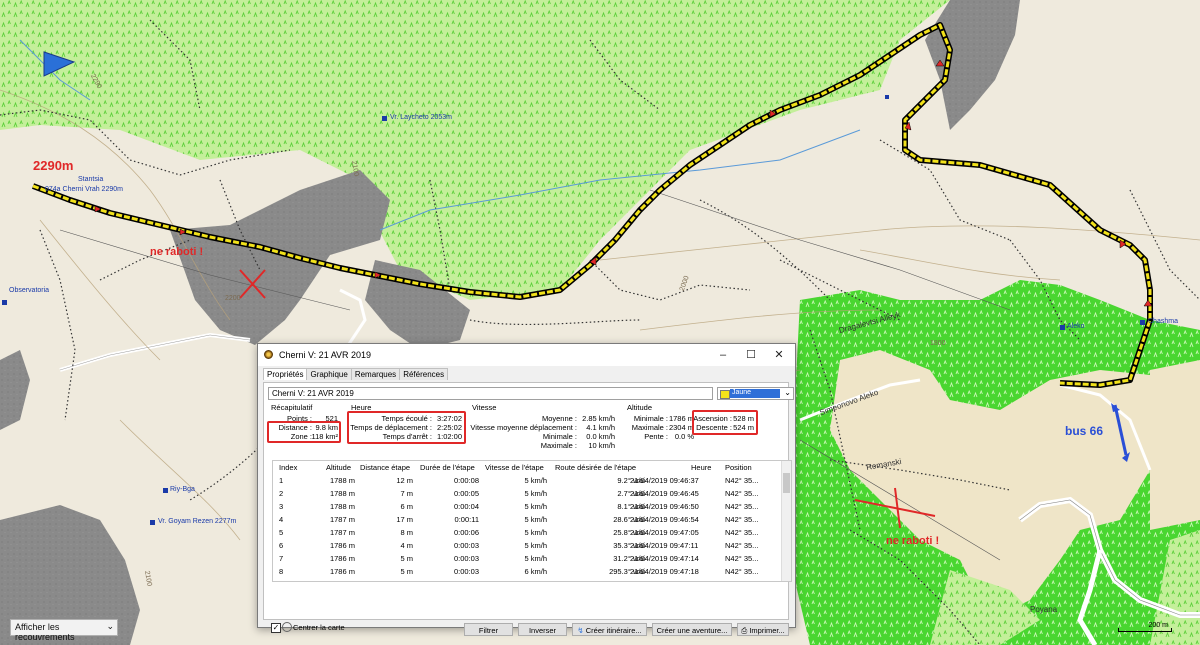  Describe the element at coordinates (268, 354) in the screenshot. I see `track-icon` at that location.